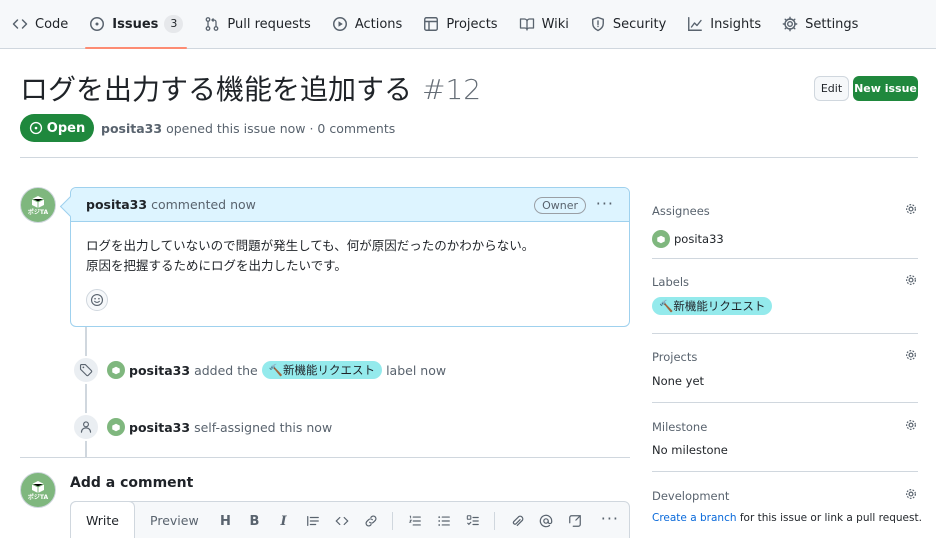 This screenshot has width=936, height=538. What do you see at coordinates (785, 239) in the screenshot?
I see `sidebar-assignee-item: posita33` at bounding box center [785, 239].